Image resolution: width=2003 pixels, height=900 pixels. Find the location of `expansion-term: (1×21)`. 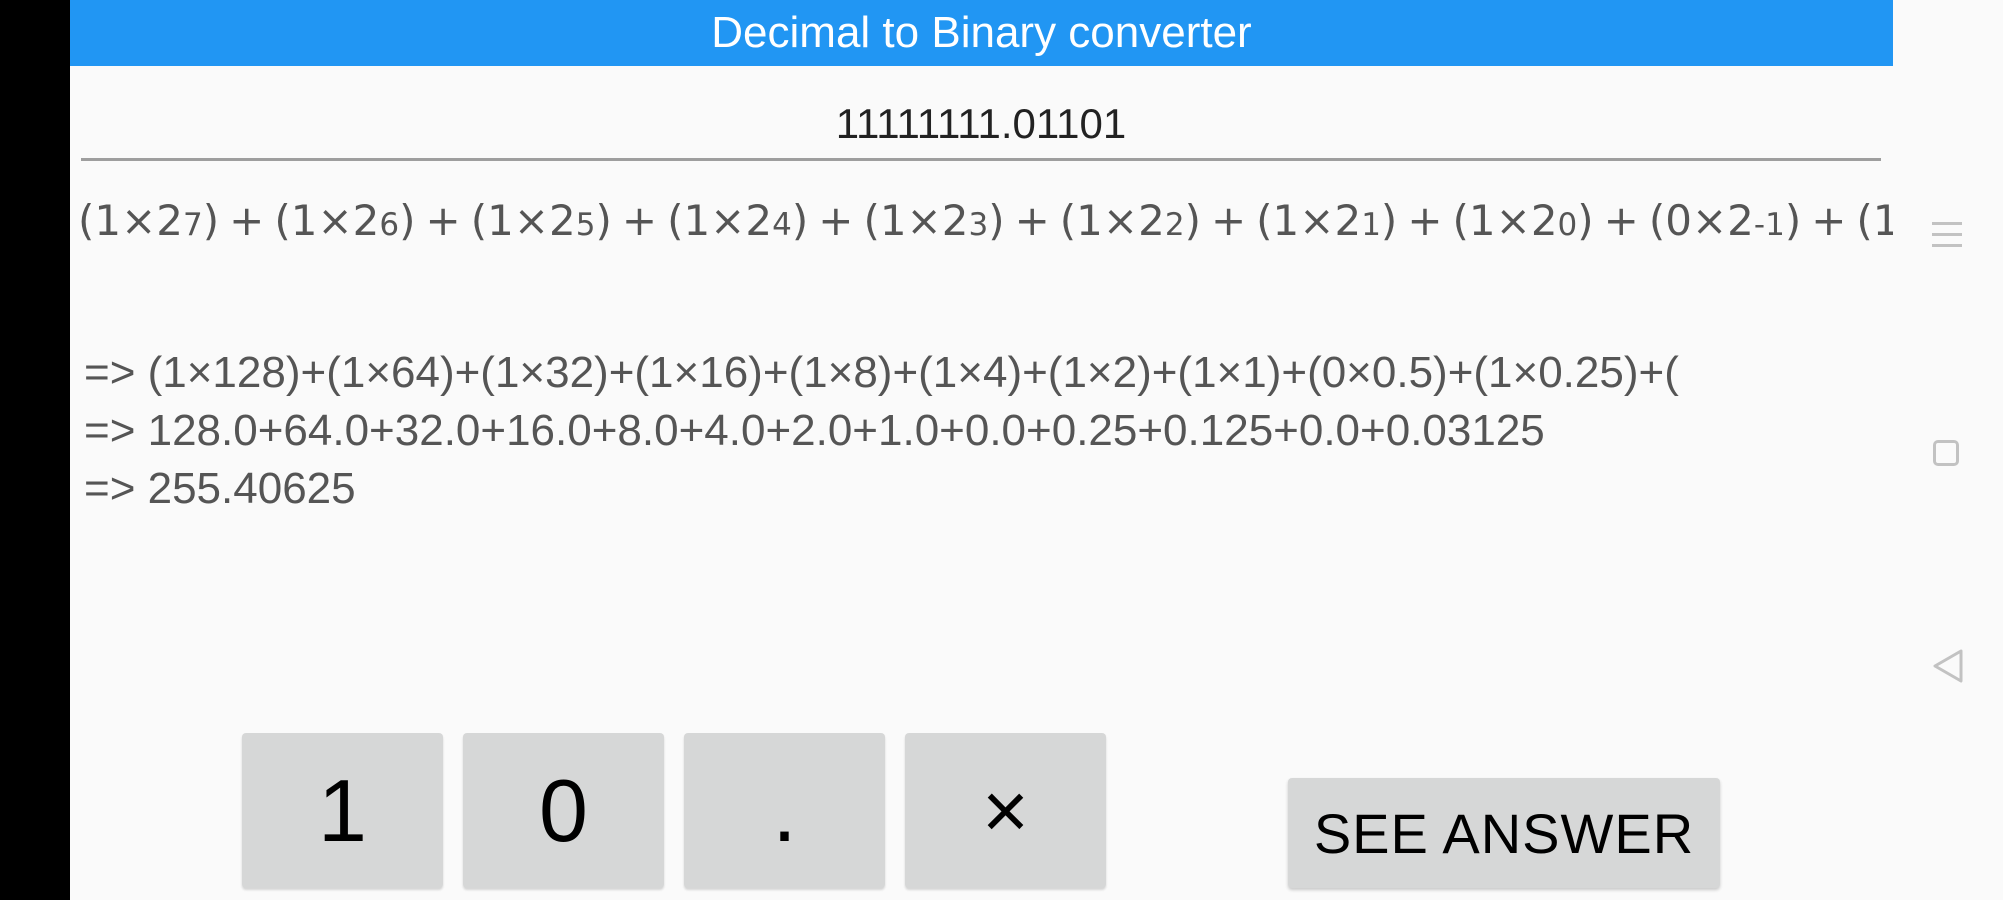

expansion-term: (1×21) is located at coordinates (1327, 220).